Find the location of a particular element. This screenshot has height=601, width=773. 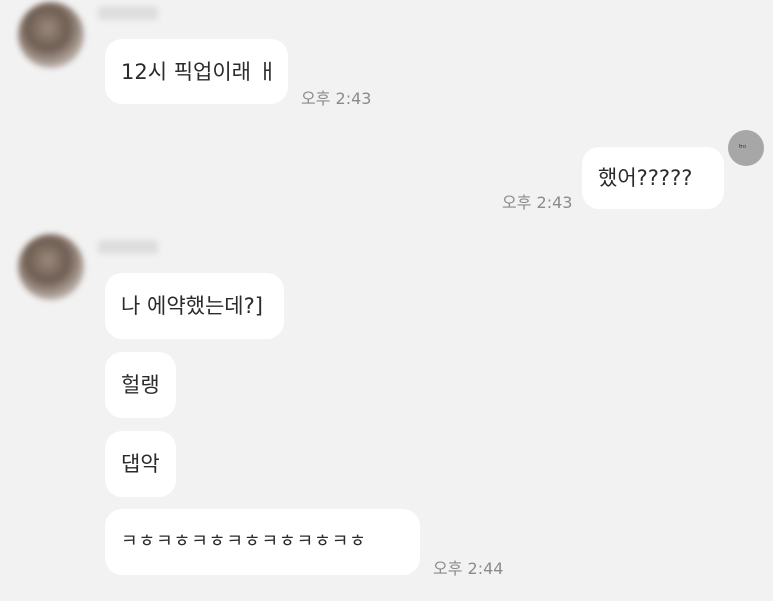

message-bubble-incoming: 12시 픽업이래 ㅐ is located at coordinates (196, 71).